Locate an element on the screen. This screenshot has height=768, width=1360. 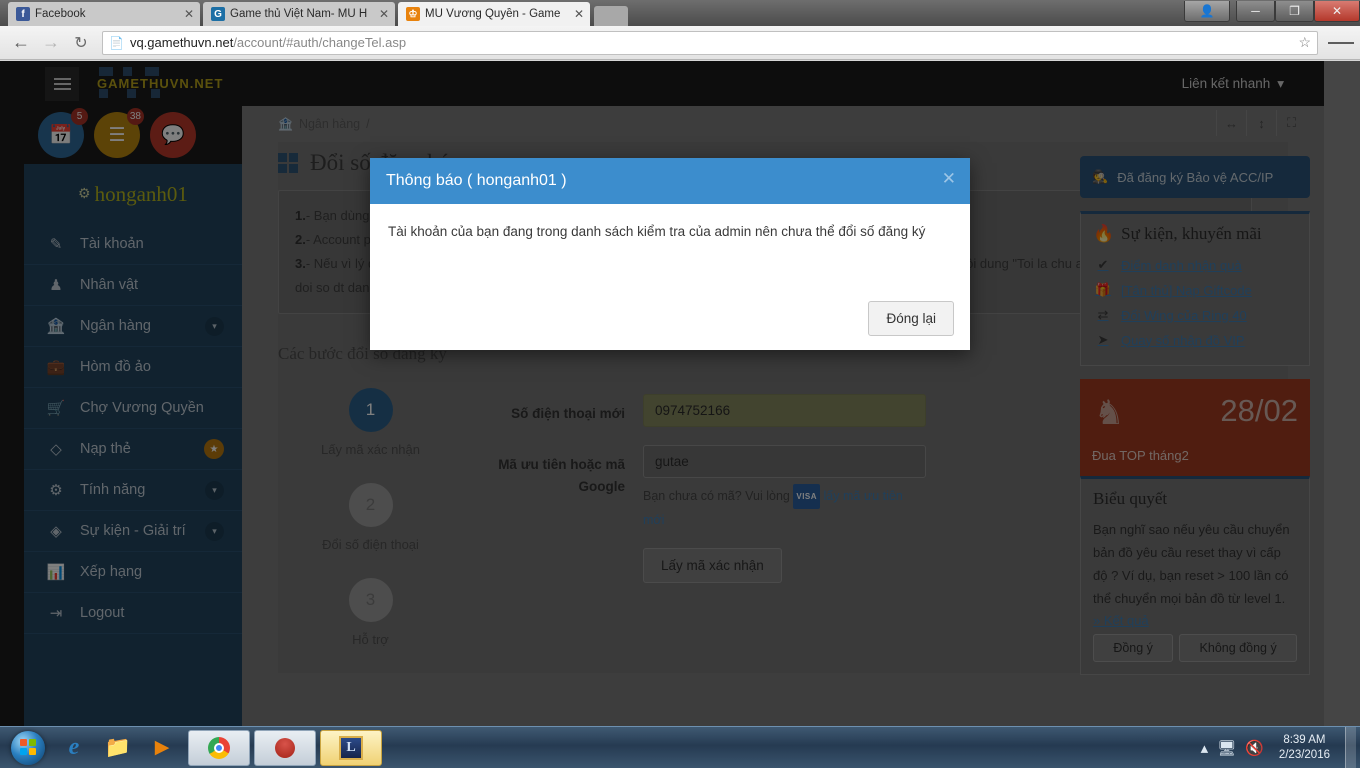
browser-tab-facebook: f Facebook ✕ is located at coordinates (104, 14).